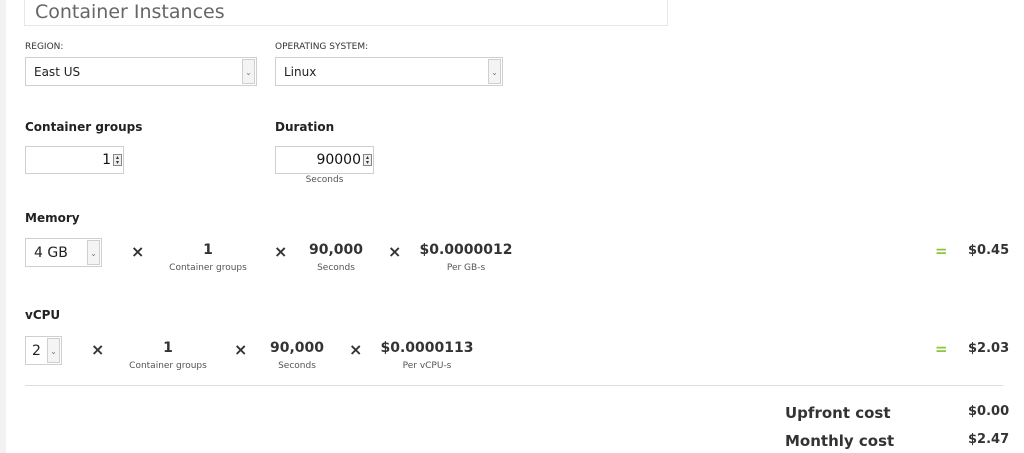 The image size is (1024, 453). Describe the element at coordinates (466, 268) in the screenshot. I see `memory-rate-unit: Per GB-s` at that location.